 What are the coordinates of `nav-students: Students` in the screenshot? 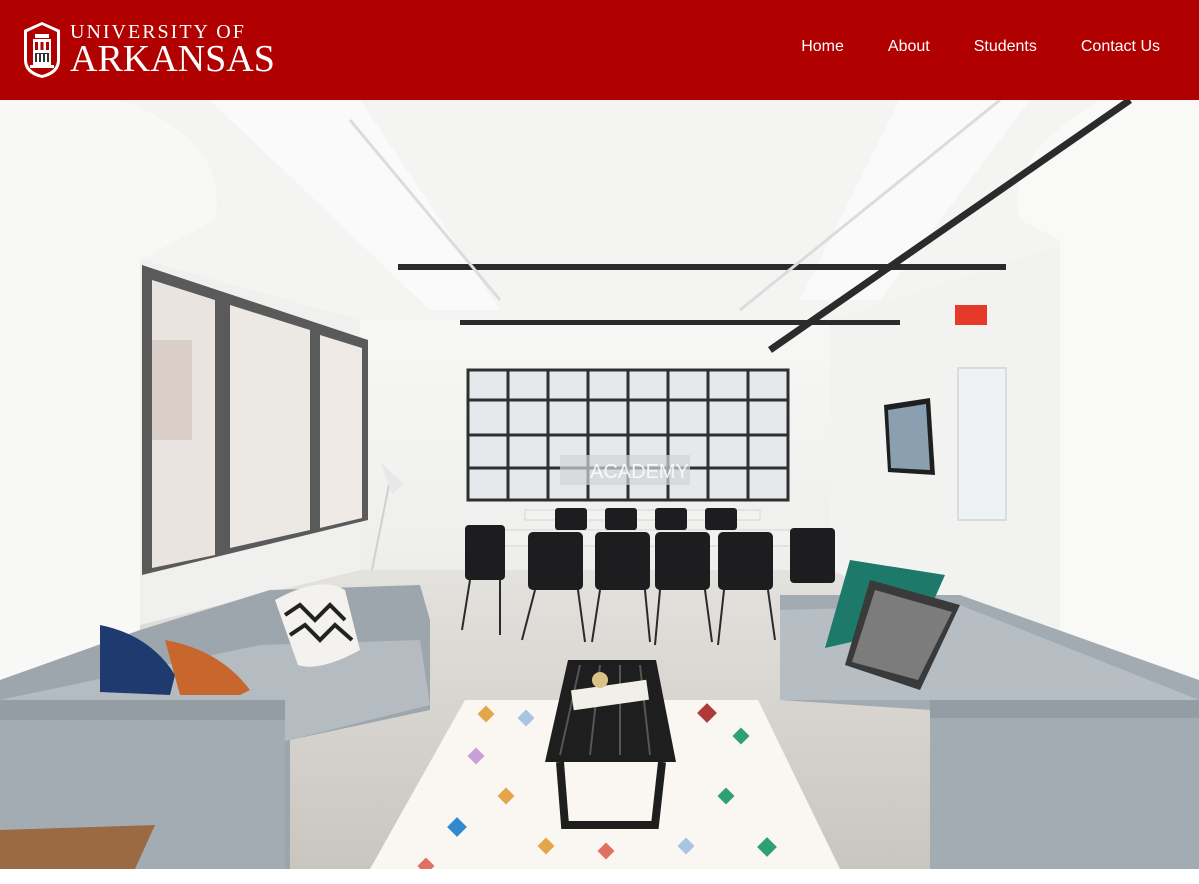 It's located at (1005, 47).